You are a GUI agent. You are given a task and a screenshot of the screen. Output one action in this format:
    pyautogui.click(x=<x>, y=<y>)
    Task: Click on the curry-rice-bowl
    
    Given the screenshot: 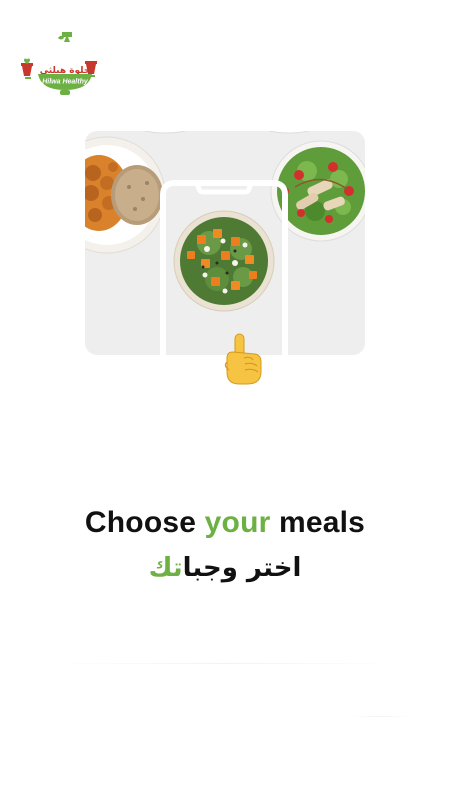 What is the action you would take?
    pyautogui.click(x=125, y=195)
    